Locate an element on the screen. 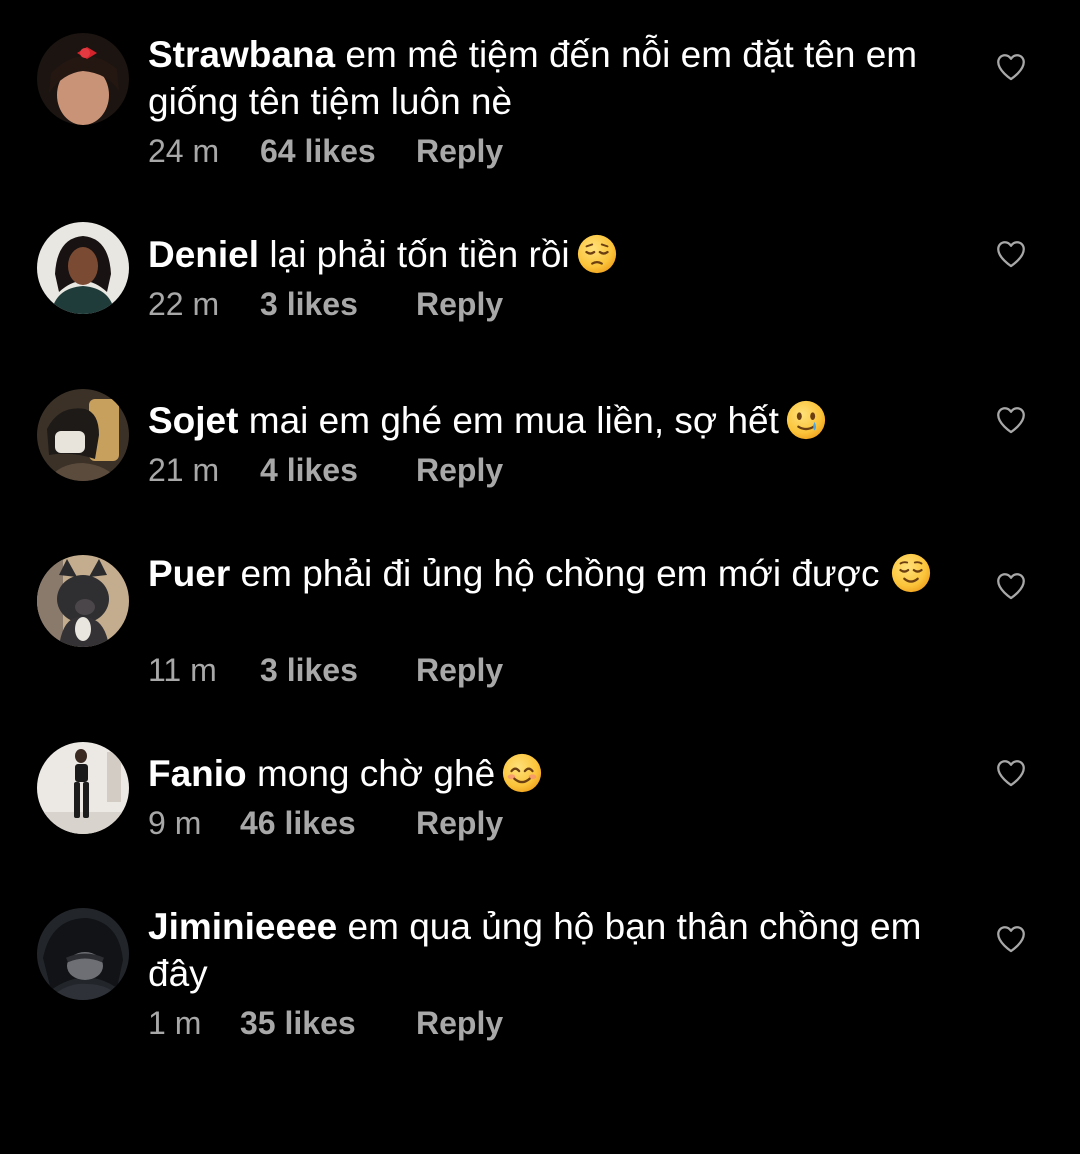 This screenshot has width=1080, height=1154. comment-body: em phải đi ủng hộ chồng em mới được is located at coordinates (560, 573).